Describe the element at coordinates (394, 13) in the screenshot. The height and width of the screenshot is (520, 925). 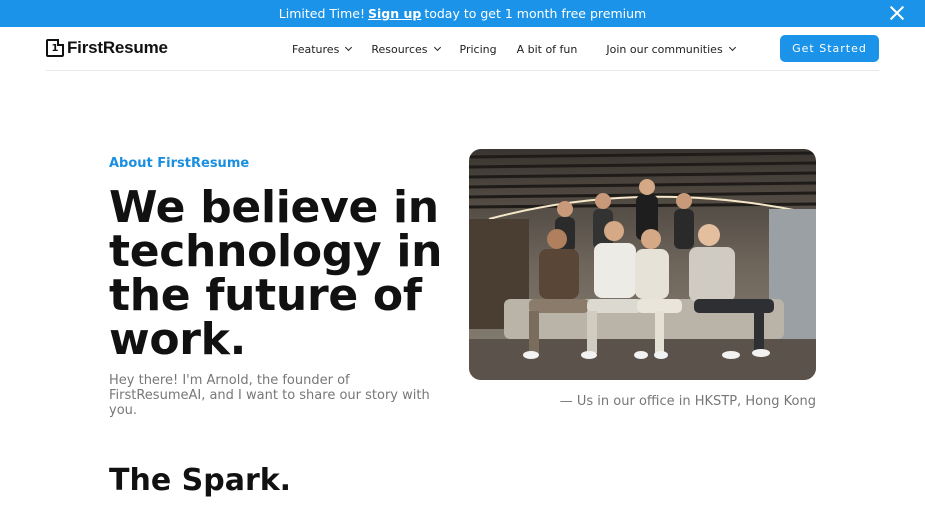
I see `promo-signup-link: Sign up` at that location.